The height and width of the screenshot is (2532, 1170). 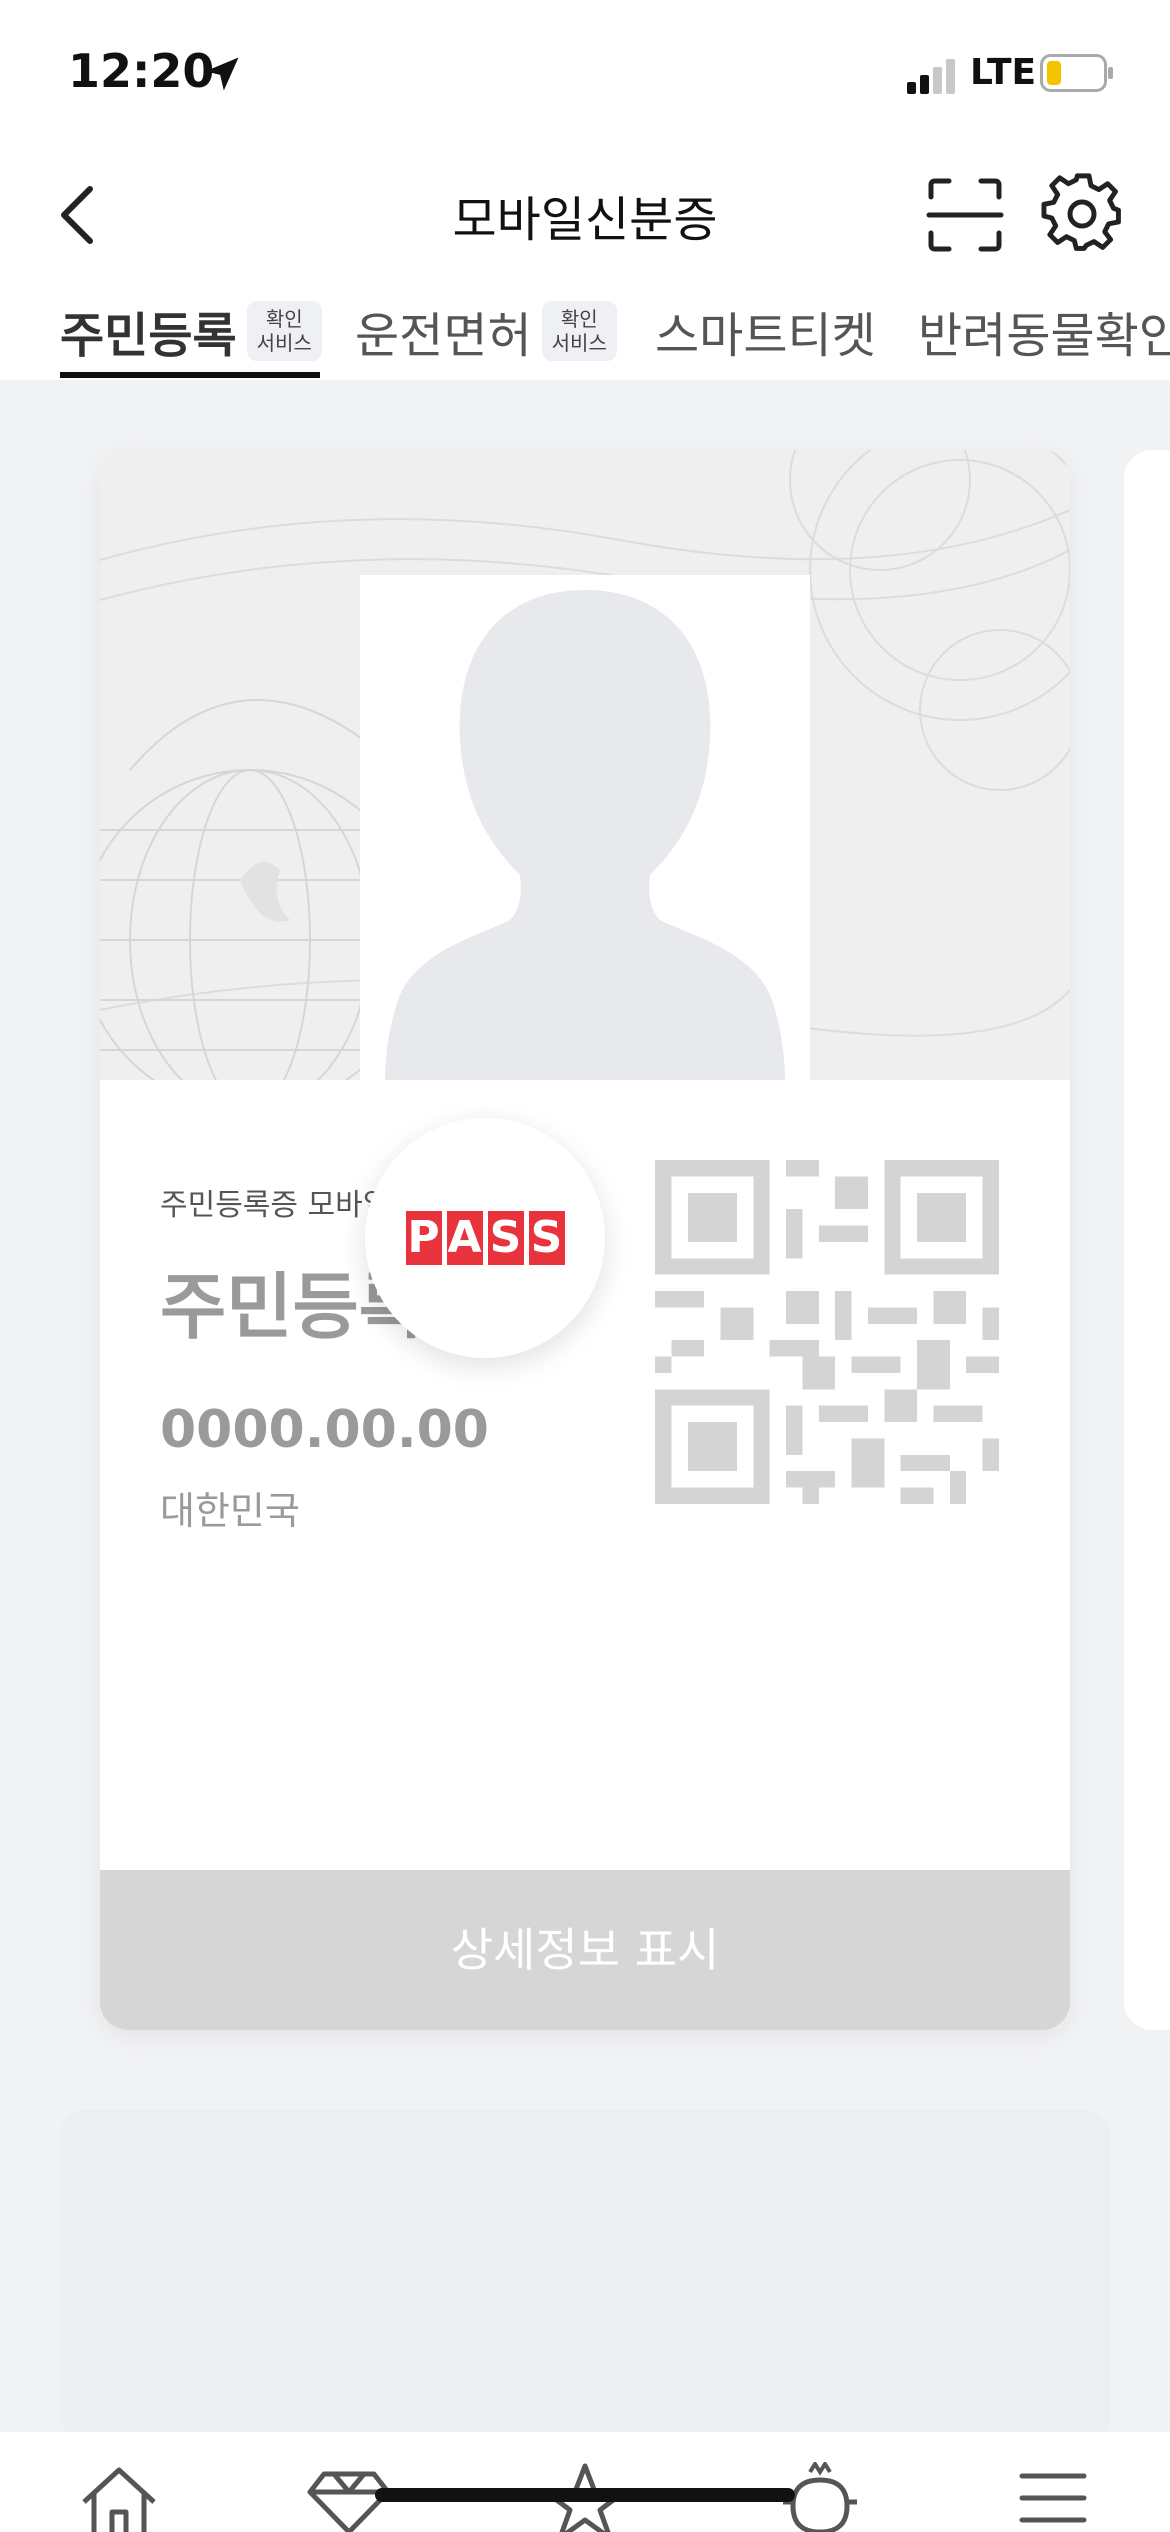 What do you see at coordinates (931, 76) in the screenshot?
I see `signal-strength-icon` at bounding box center [931, 76].